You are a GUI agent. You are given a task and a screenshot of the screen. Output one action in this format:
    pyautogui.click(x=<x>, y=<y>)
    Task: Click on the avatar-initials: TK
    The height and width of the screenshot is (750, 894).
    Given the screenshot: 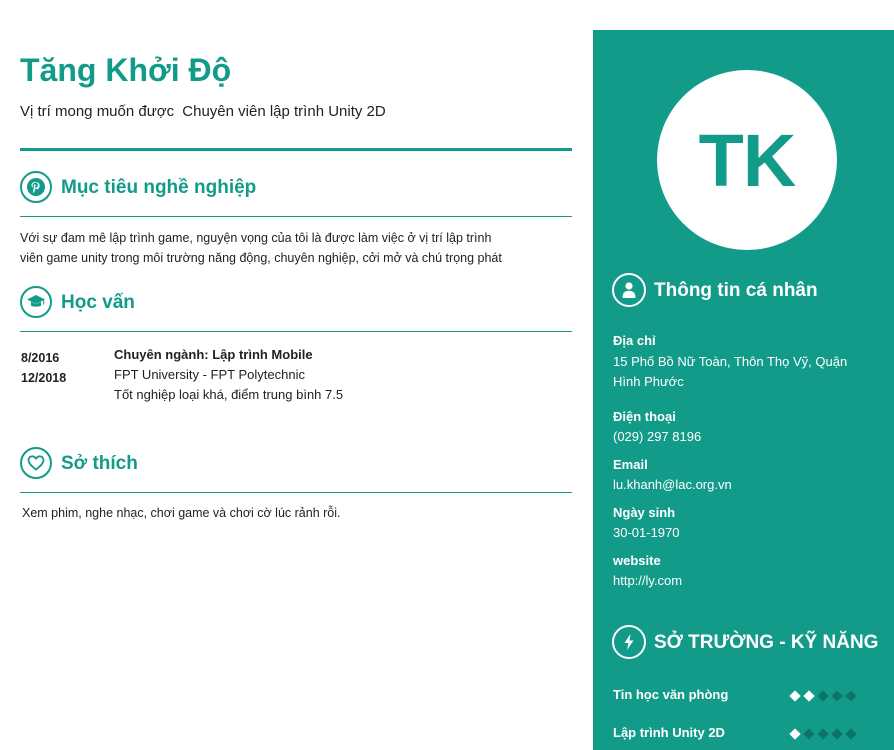 What is the action you would take?
    pyautogui.click(x=747, y=160)
    